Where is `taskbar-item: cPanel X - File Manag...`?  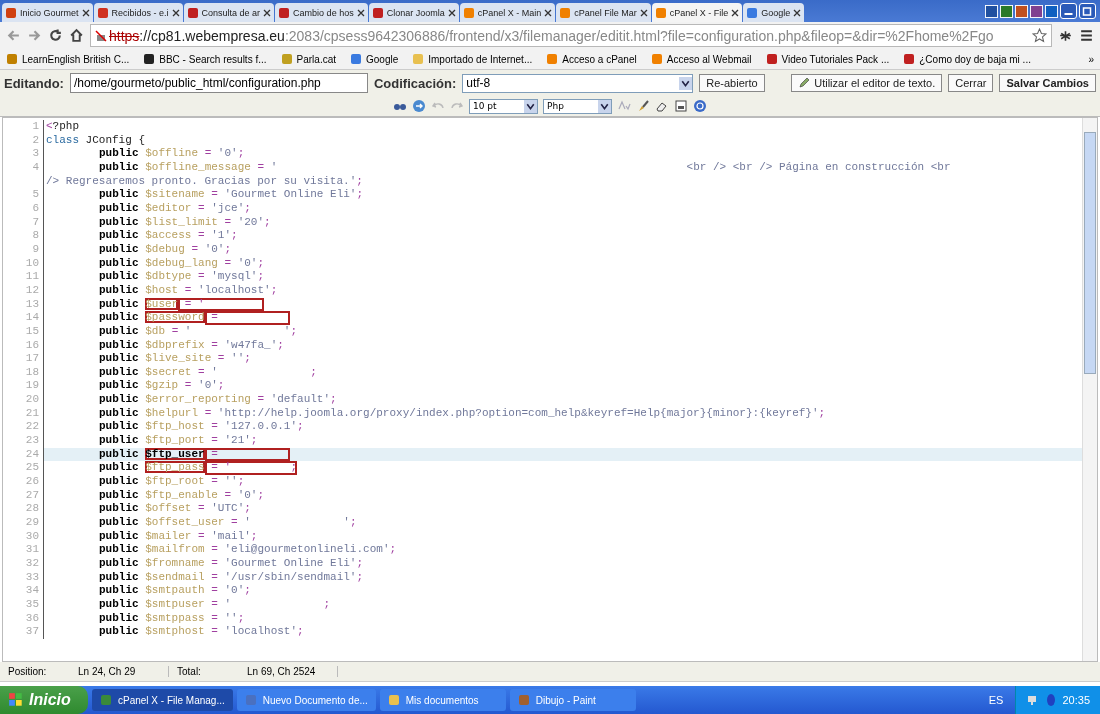
taskbar-item: cPanel X - File Manag... is located at coordinates (162, 700).